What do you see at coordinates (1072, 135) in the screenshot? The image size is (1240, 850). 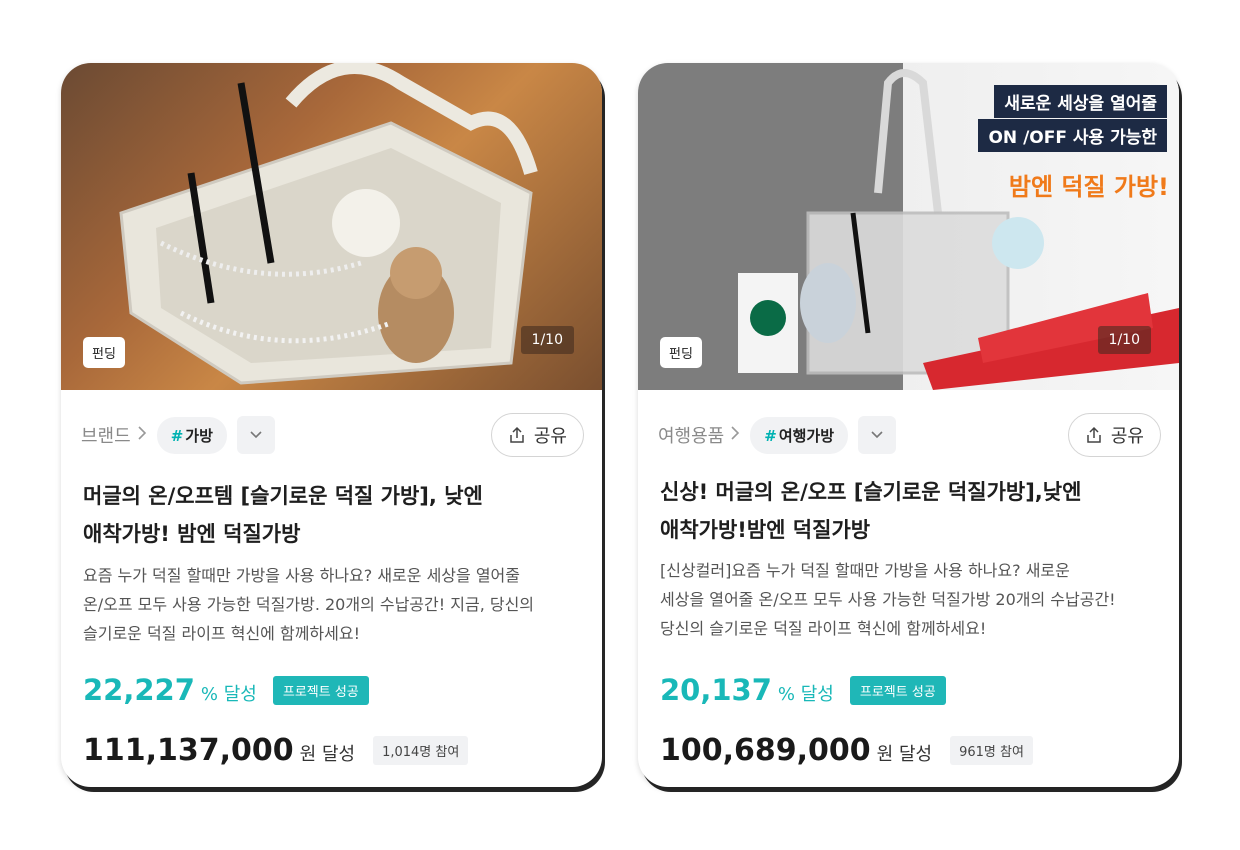 I see `ad-banner-line: ON /OFF 사용 가능한` at bounding box center [1072, 135].